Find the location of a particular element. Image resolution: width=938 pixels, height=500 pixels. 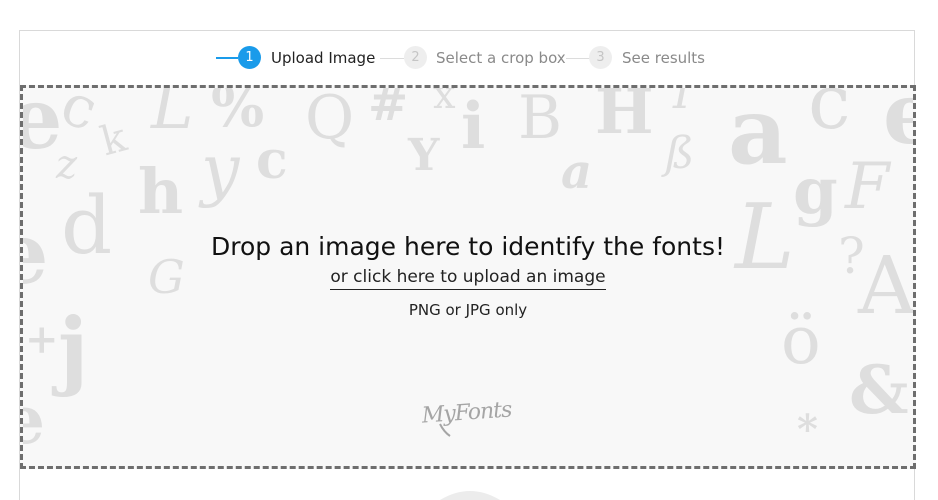

svg-text: H is located at coordinates (624, 118).